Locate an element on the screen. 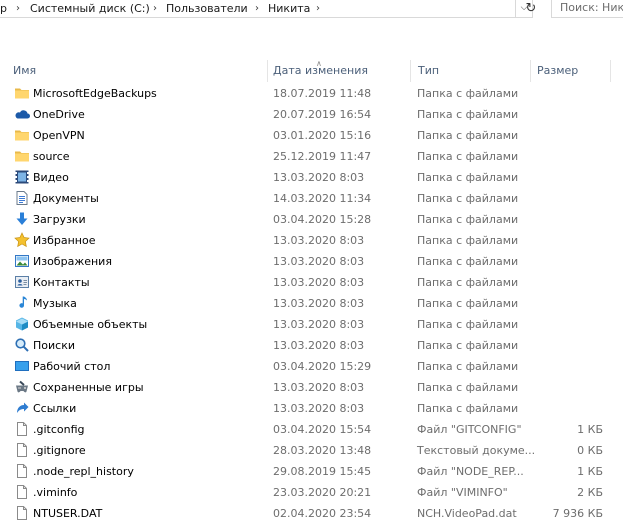 The width and height of the screenshot is (623, 526). file-name: Ссылки is located at coordinates (55, 408).